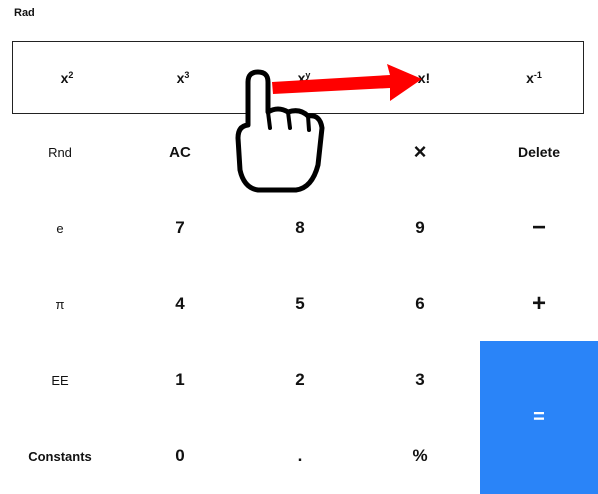 The image size is (598, 494). I want to click on digit-2-button: 2, so click(300, 380).